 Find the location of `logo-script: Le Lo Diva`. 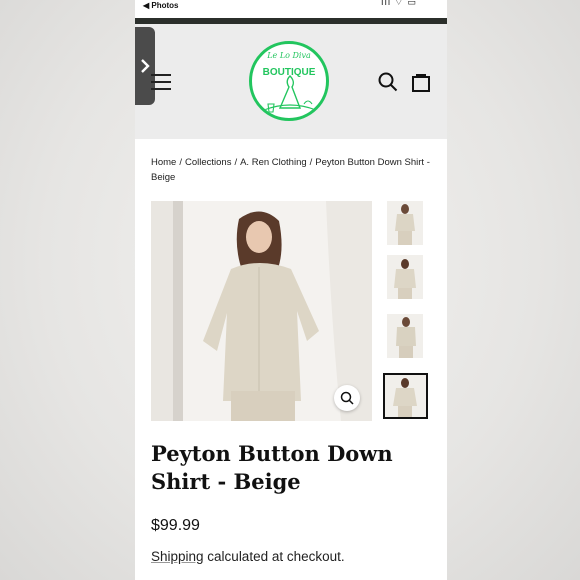

logo-script: Le Lo Diva is located at coordinates (289, 55).